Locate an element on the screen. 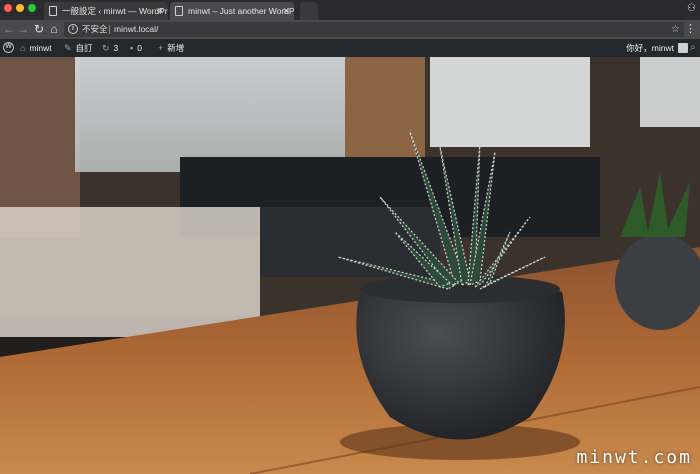 The image size is (700, 474). search-icon: ⌕ is located at coordinates (695, 48).